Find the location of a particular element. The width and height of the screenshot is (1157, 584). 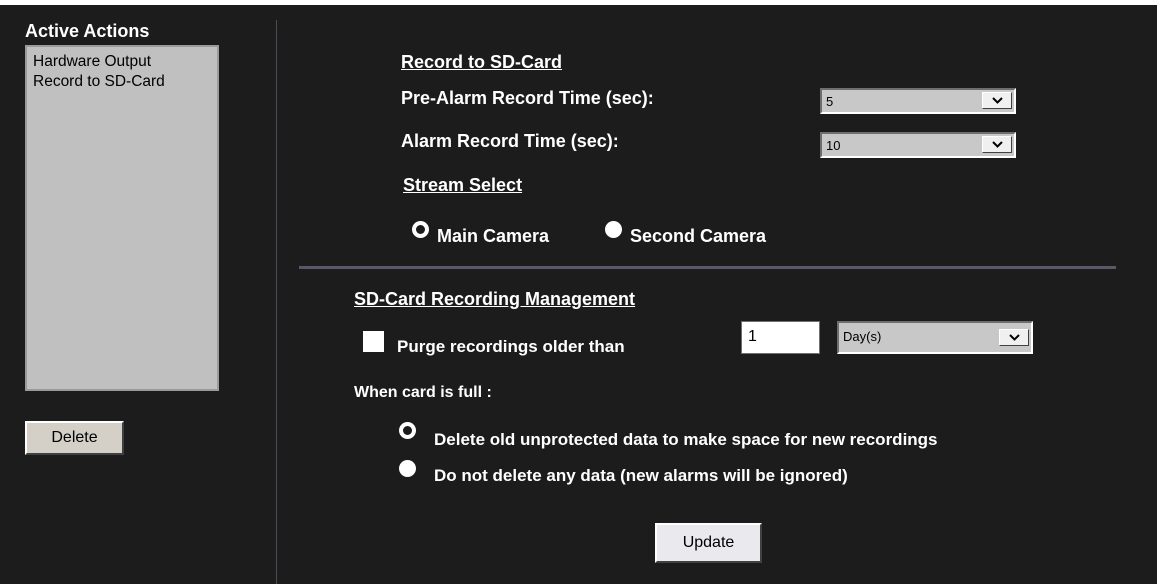

delete-button: Delete is located at coordinates (74, 438).